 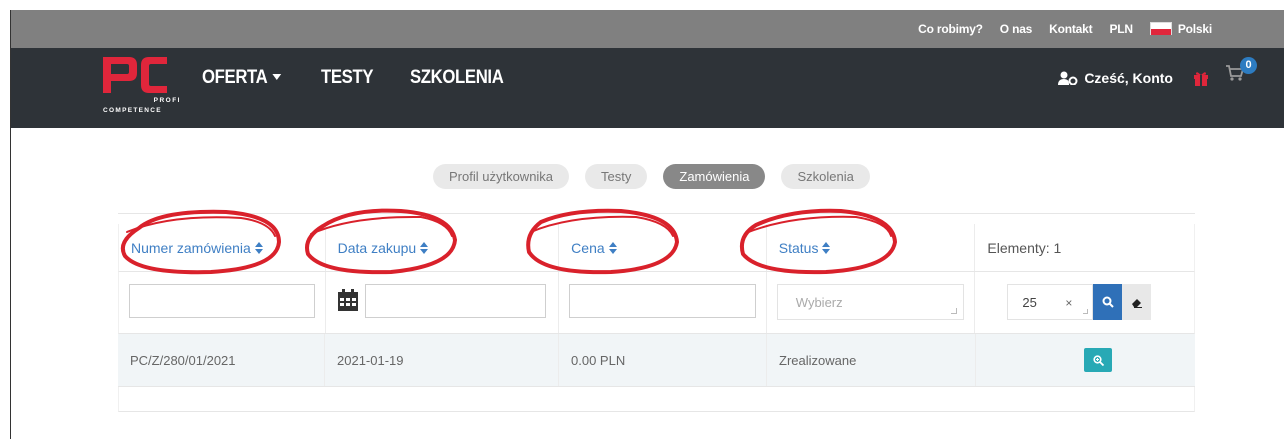 I want to click on eraser-icon, so click(x=1136, y=303).